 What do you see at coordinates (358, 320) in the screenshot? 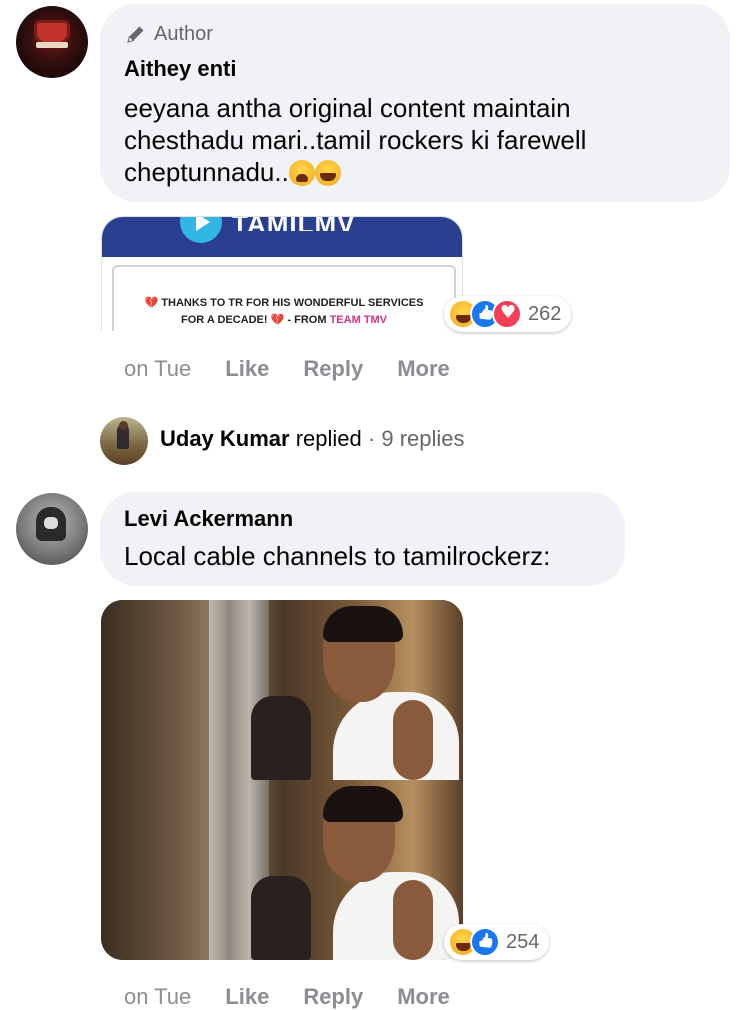
I see `team-name: TEAM TMV` at bounding box center [358, 320].